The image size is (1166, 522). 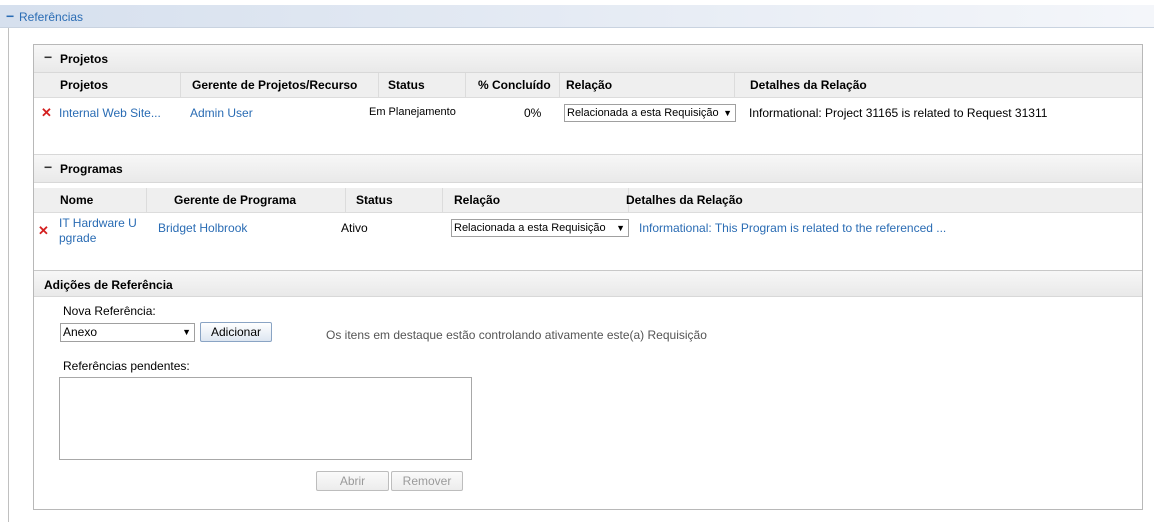 What do you see at coordinates (84, 85) in the screenshot?
I see `col-projects: Projetos` at bounding box center [84, 85].